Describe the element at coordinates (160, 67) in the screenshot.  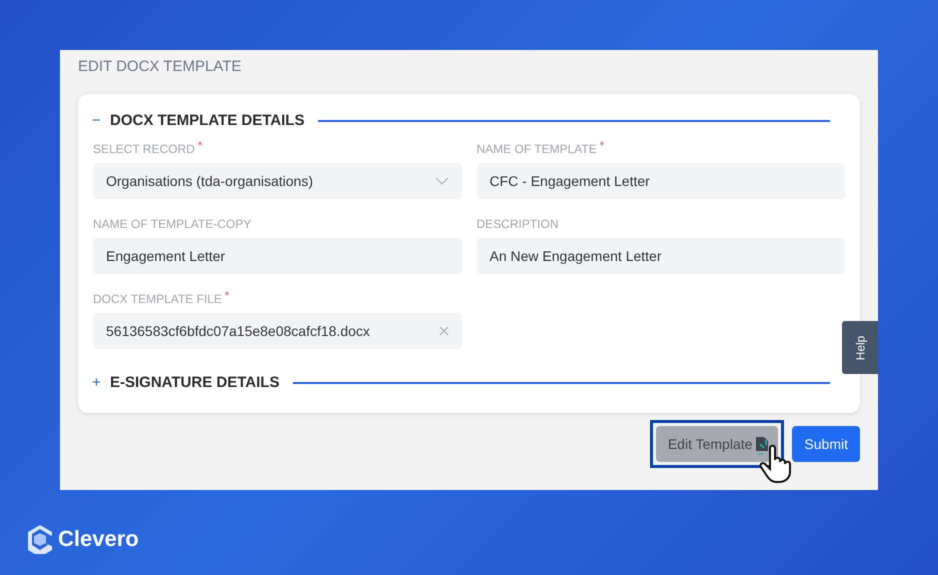
I see `page-title: EDIT DOCX TEMPLATE` at that location.